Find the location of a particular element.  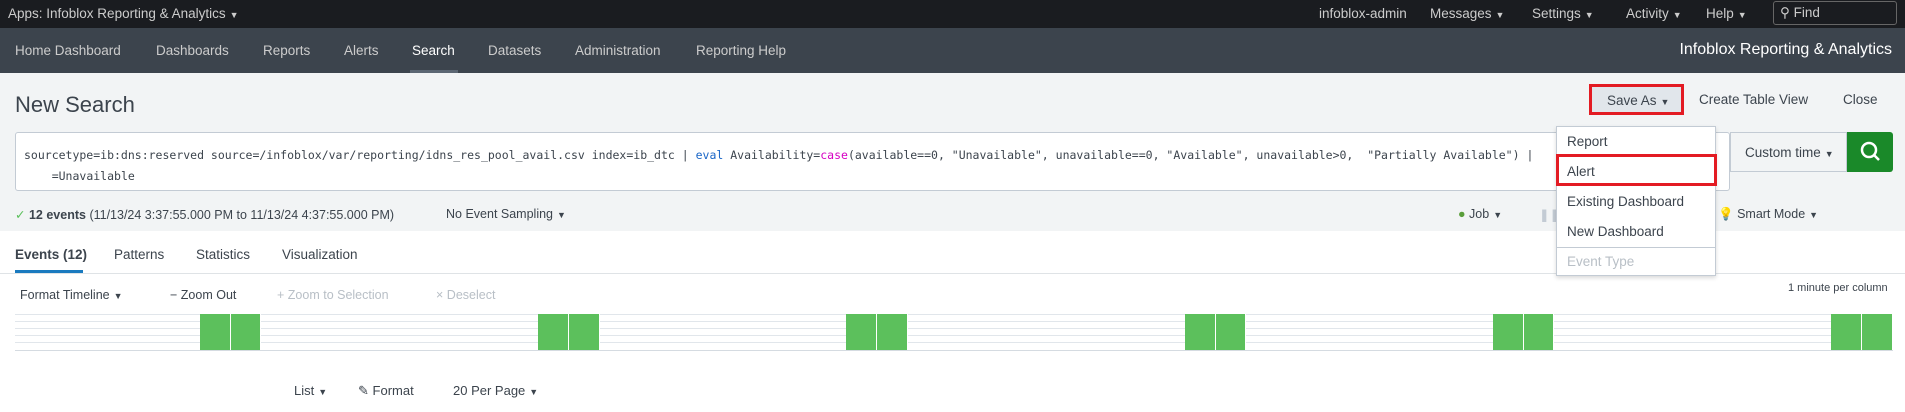

deselect-button: × Deselect is located at coordinates (465, 295).